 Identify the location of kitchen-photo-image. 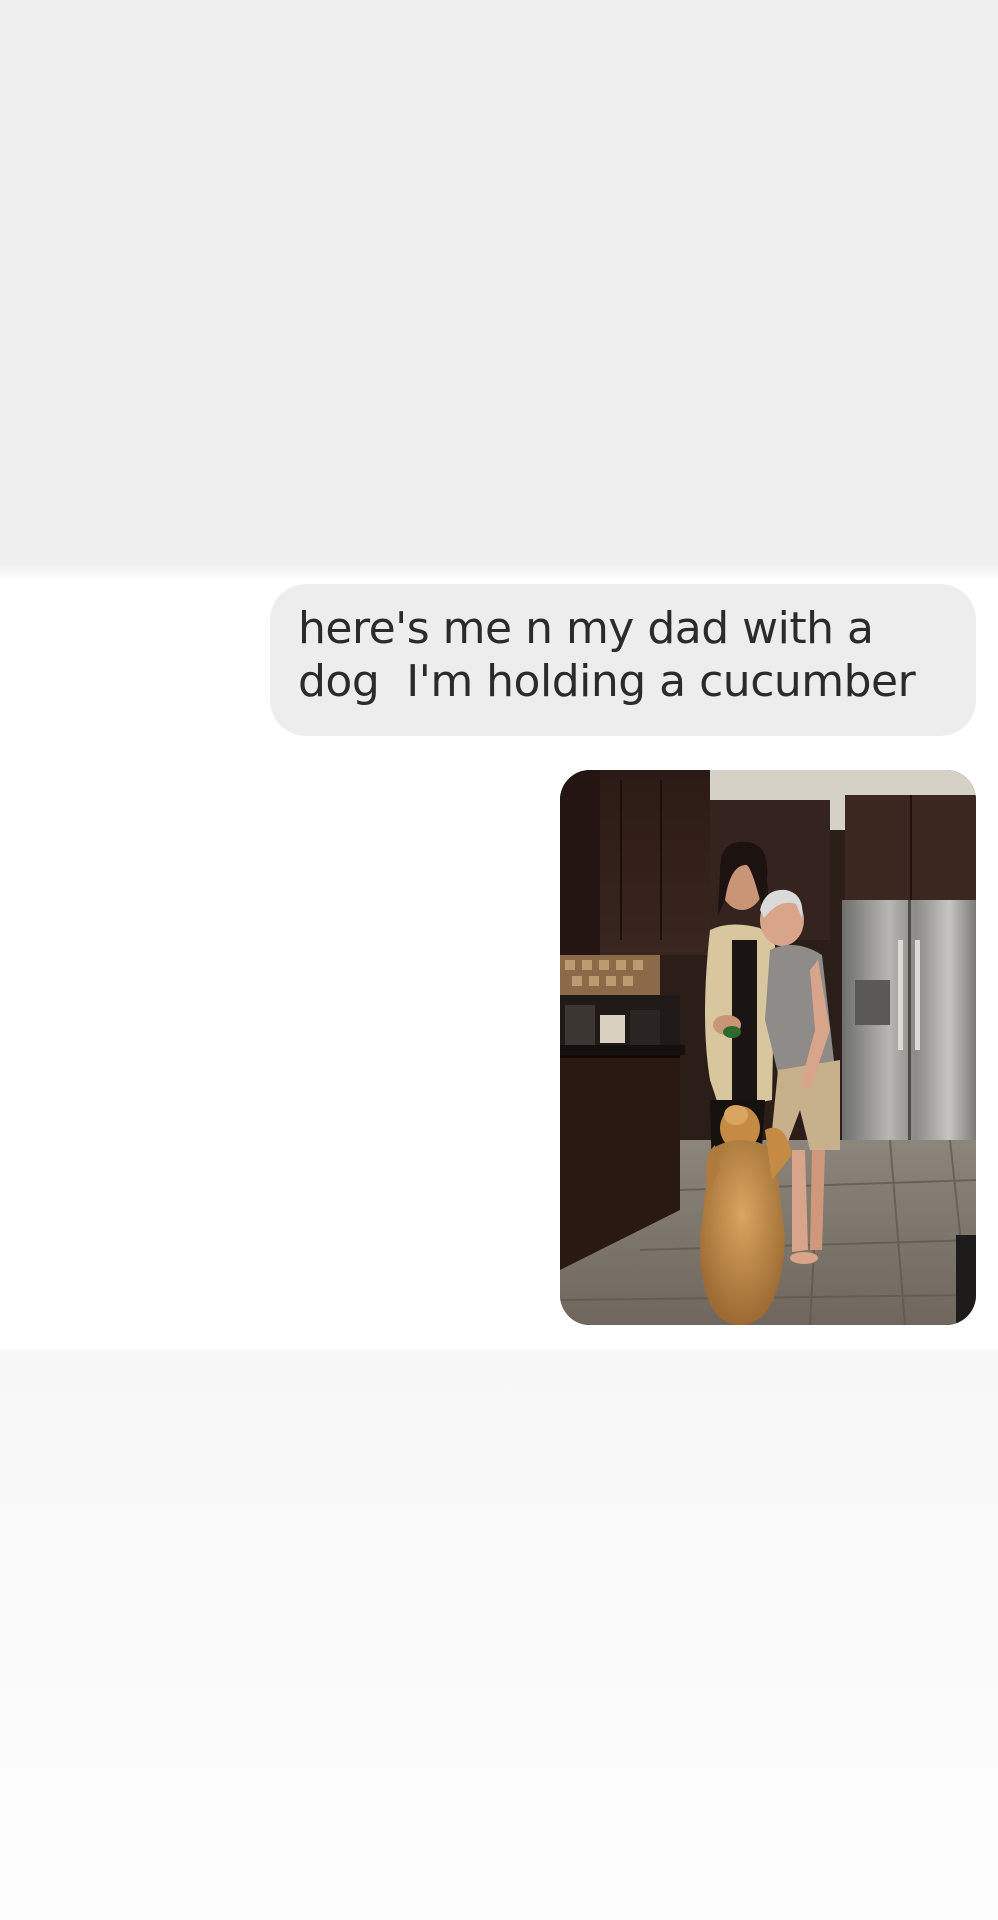
(768, 1047).